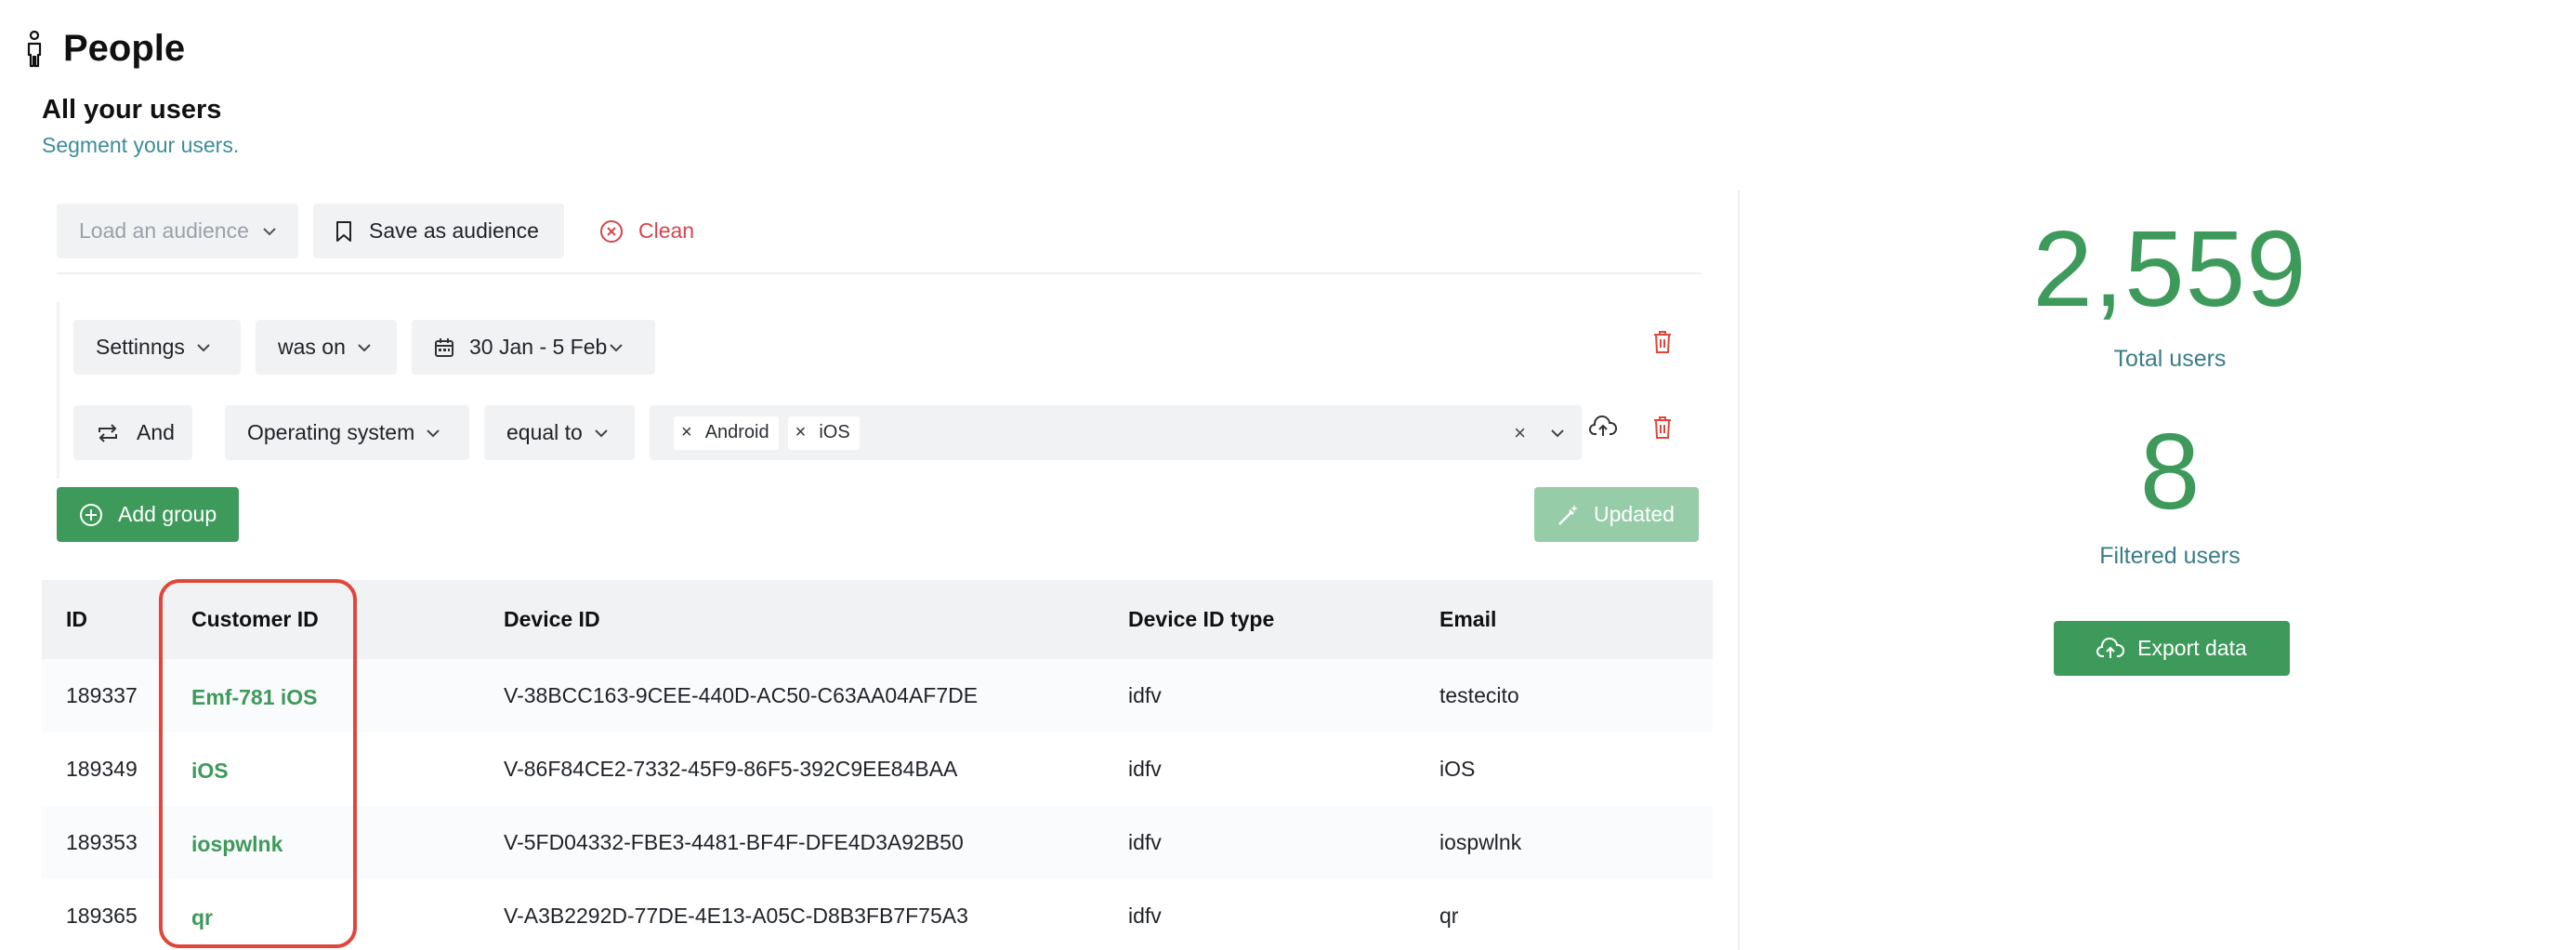  I want to click on total-users-count: 2,559, so click(2169, 269).